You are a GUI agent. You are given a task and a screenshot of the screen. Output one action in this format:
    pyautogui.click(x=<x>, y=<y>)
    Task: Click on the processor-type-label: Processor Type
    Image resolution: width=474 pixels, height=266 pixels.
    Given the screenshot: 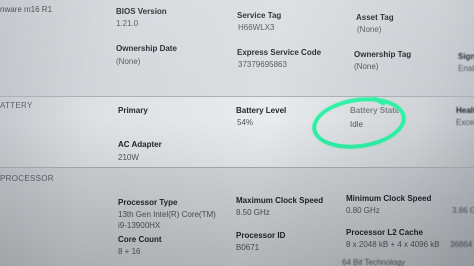 What is the action you would take?
    pyautogui.click(x=148, y=202)
    